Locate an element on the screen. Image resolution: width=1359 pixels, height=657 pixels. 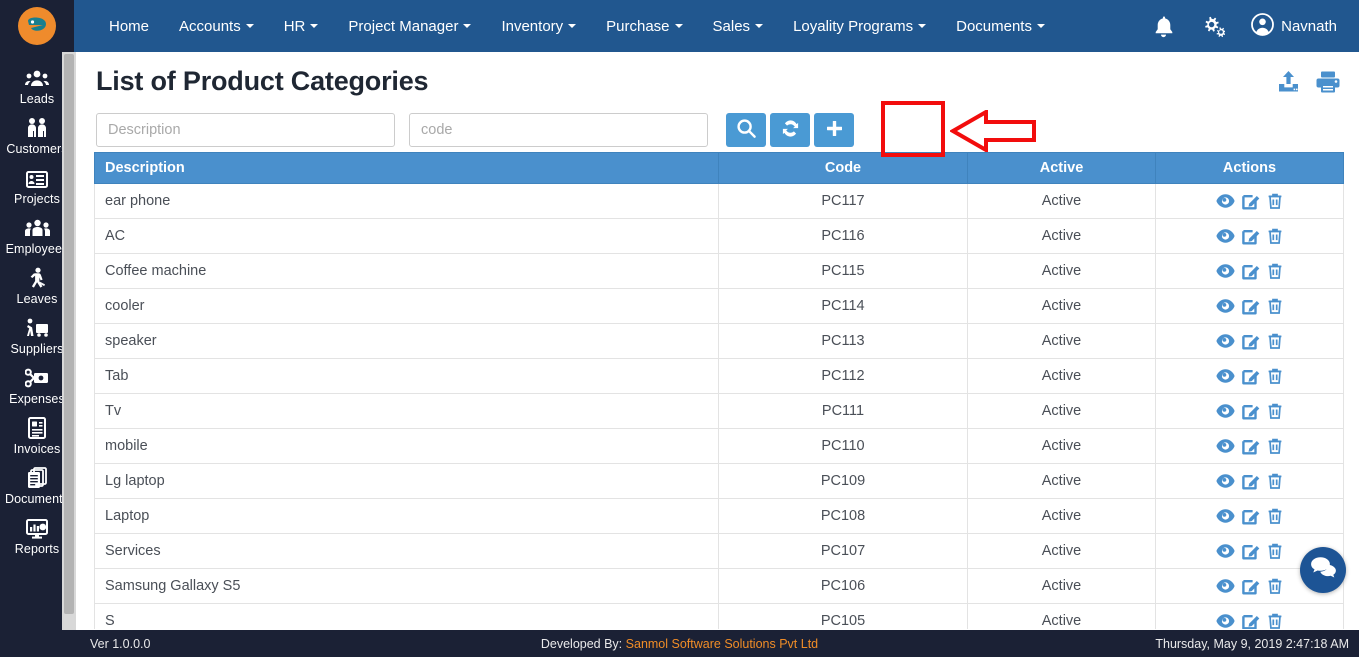
nav-item-project-manager: Project Manager is located at coordinates (409, 26).